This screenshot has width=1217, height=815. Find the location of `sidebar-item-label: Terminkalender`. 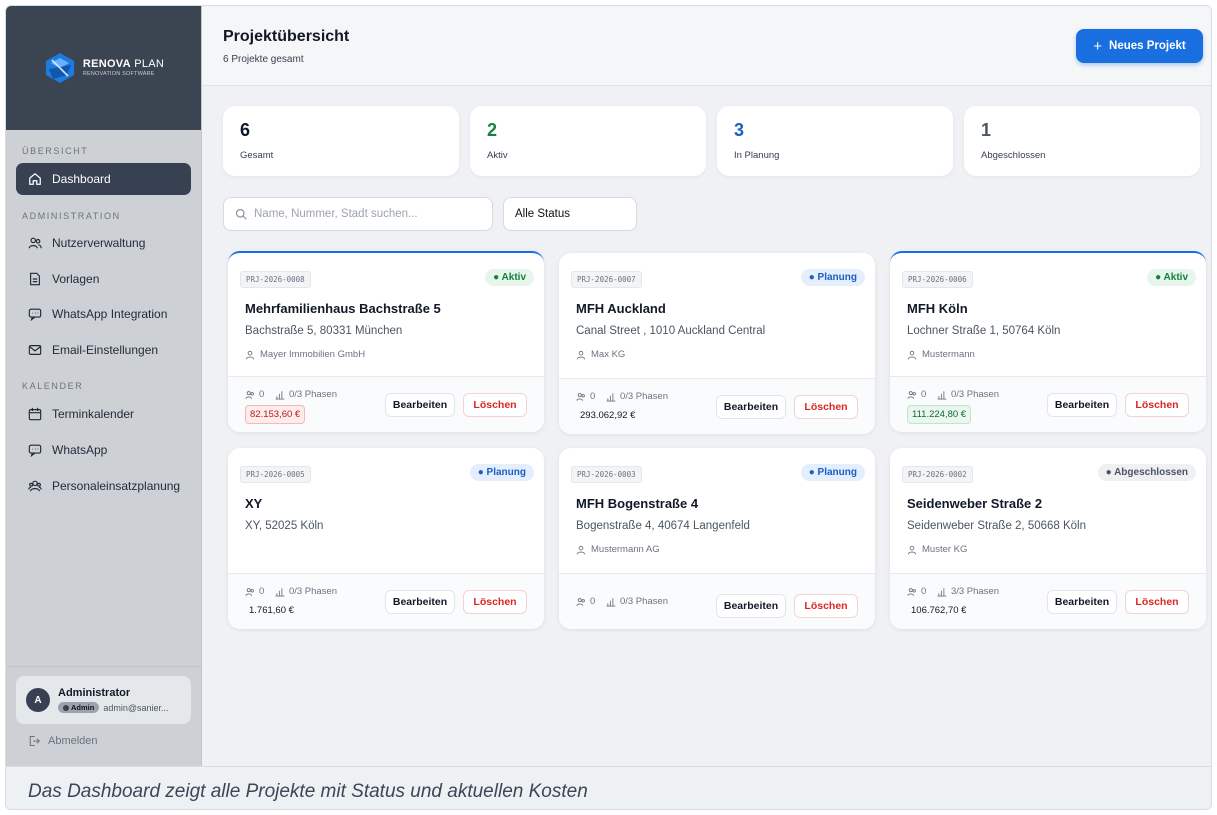

sidebar-item-label: Terminkalender is located at coordinates (93, 414).